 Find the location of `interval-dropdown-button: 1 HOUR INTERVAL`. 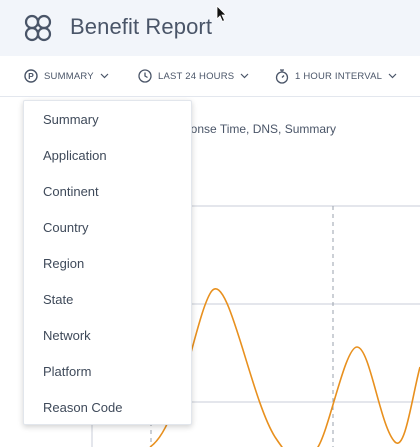

interval-dropdown-button: 1 HOUR INTERVAL is located at coordinates (336, 76).